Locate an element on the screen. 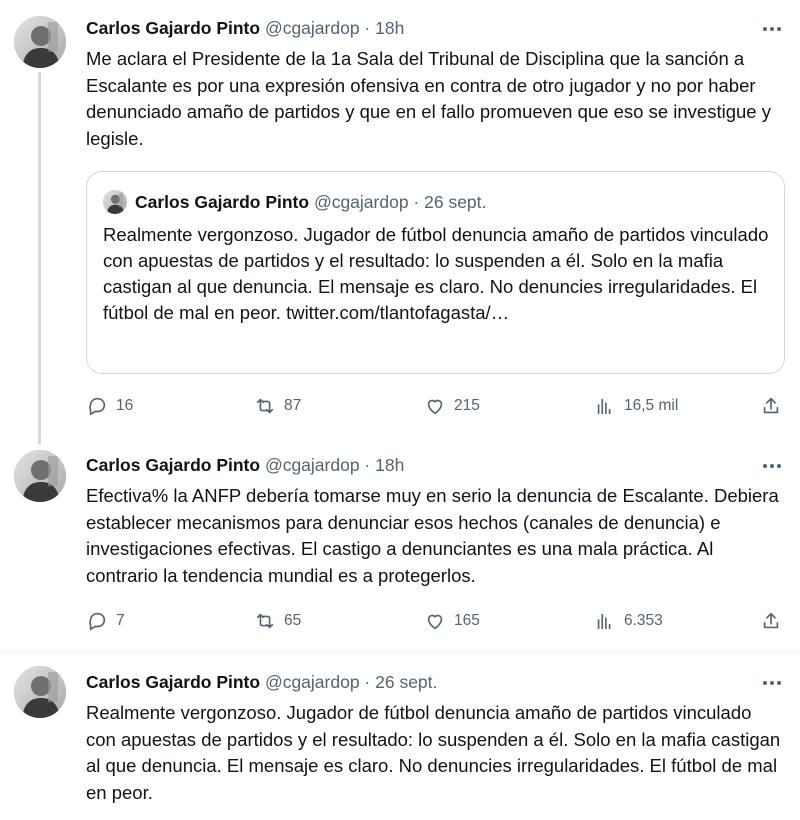 Image resolution: width=800 pixels, height=820 pixels. tweet-actions: 7 65 165 6.353 is located at coordinates (436, 621).